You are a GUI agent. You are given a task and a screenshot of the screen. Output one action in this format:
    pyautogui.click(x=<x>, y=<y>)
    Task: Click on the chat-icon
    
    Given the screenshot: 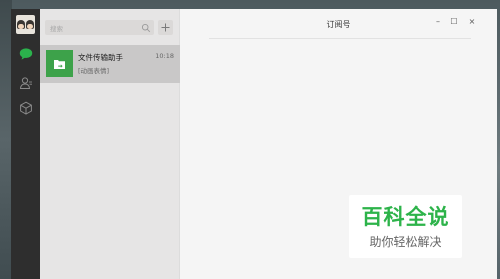 What is the action you would take?
    pyautogui.click(x=26, y=54)
    